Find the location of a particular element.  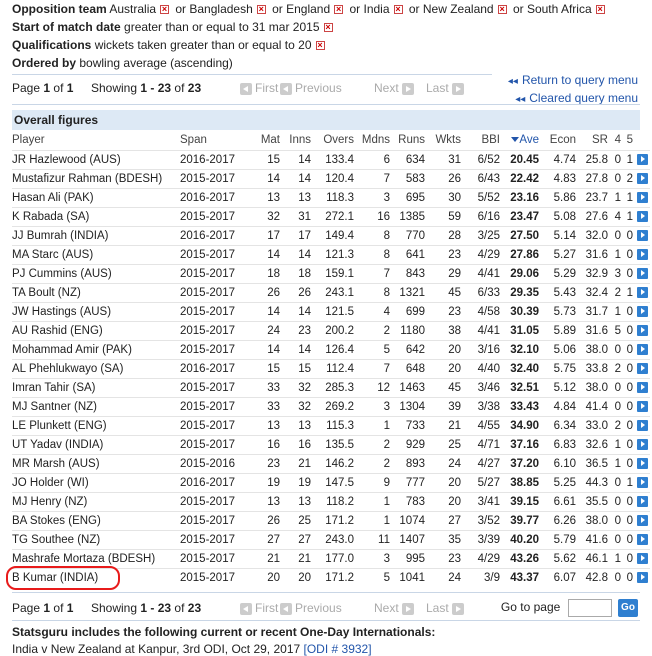

stat-cell-econ: 4.74 is located at coordinates (557, 159).